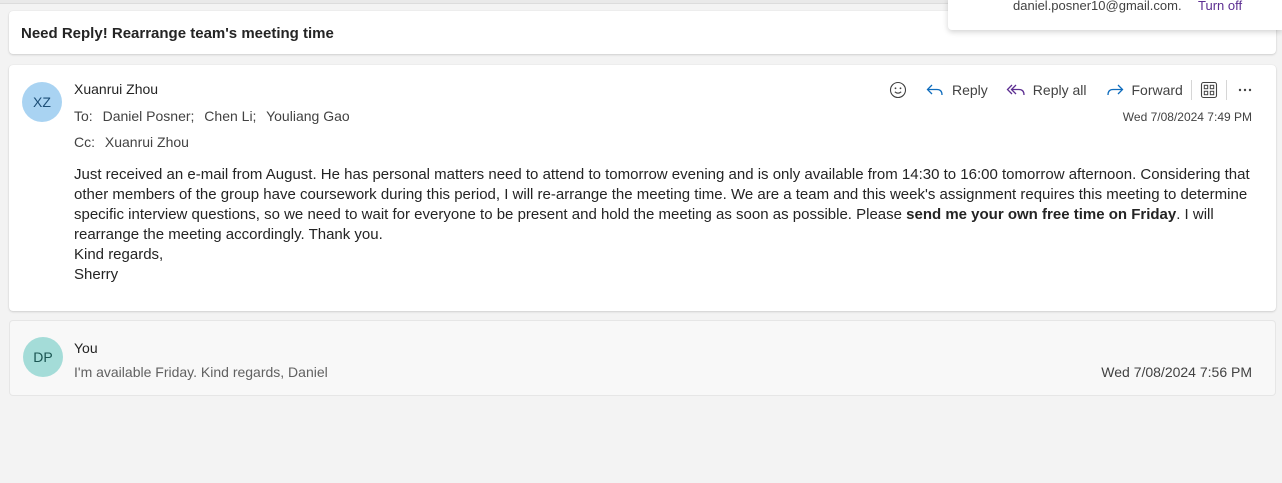 This screenshot has height=483, width=1282. I want to click on more-actions-button, so click(1245, 90).